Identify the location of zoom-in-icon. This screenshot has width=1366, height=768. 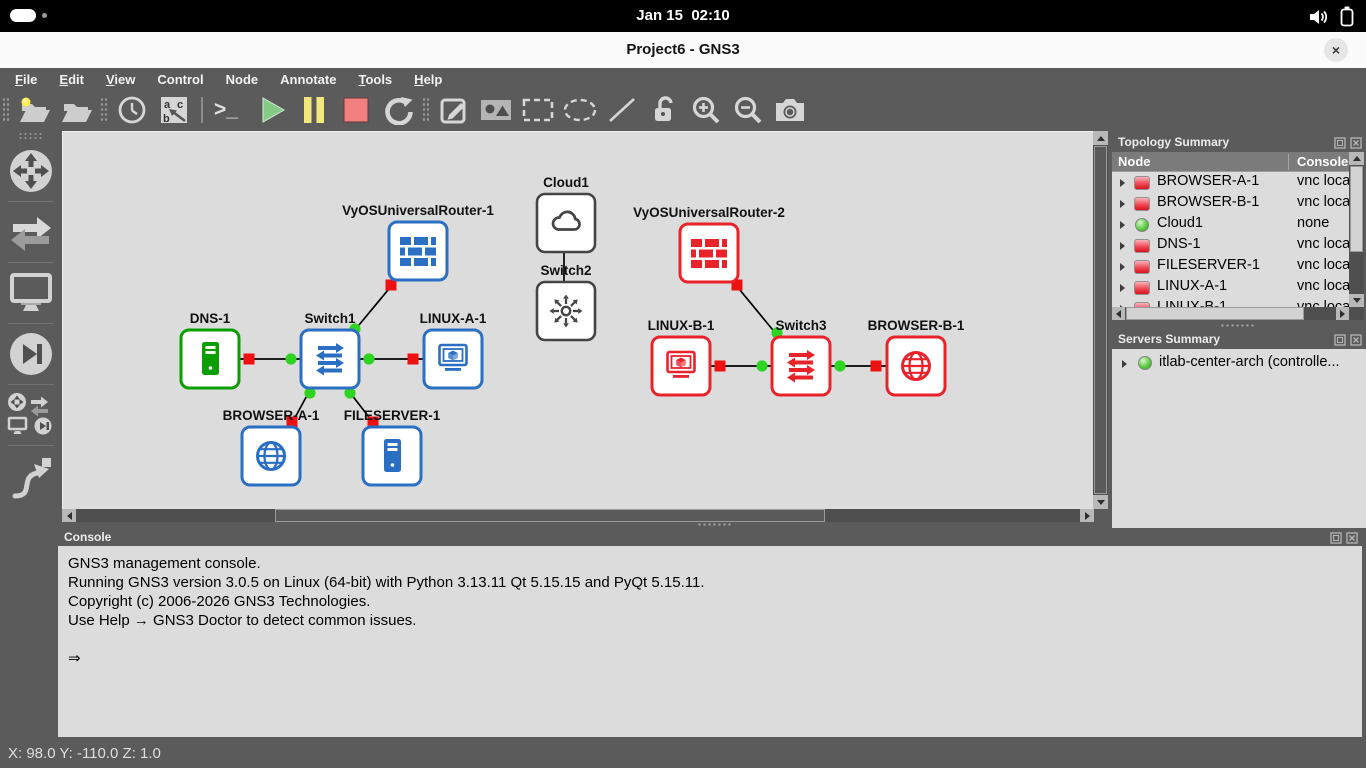
(706, 110).